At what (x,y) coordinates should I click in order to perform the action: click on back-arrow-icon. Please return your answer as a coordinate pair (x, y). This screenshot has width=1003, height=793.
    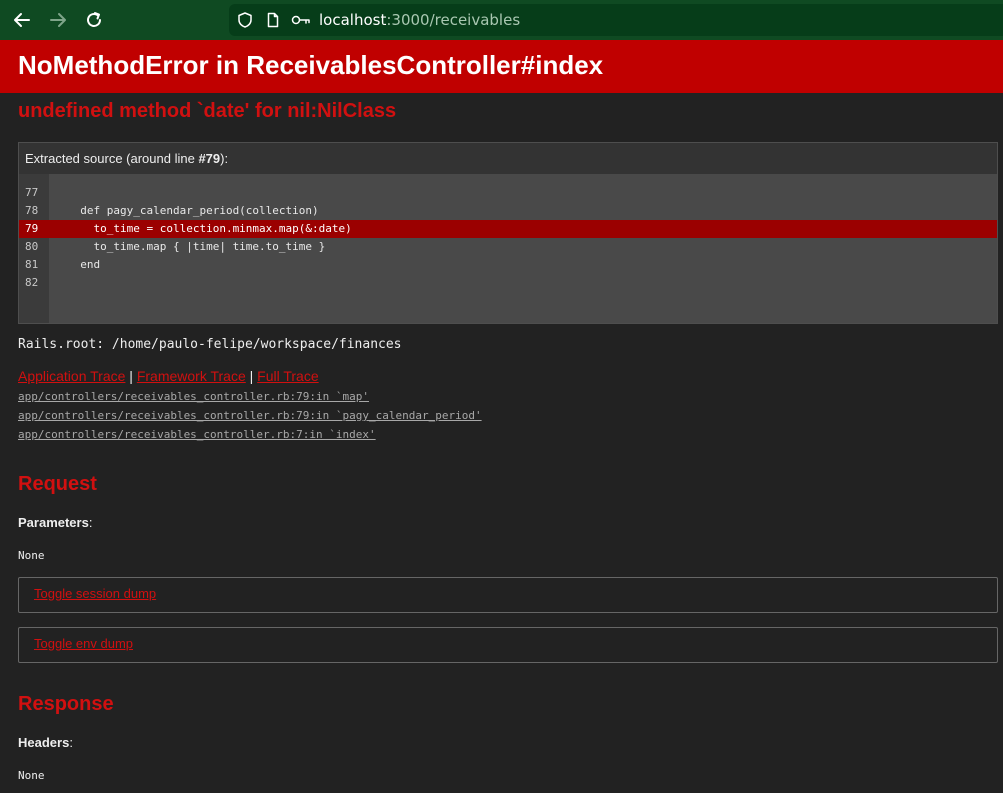
    Looking at the image, I should click on (22, 20).